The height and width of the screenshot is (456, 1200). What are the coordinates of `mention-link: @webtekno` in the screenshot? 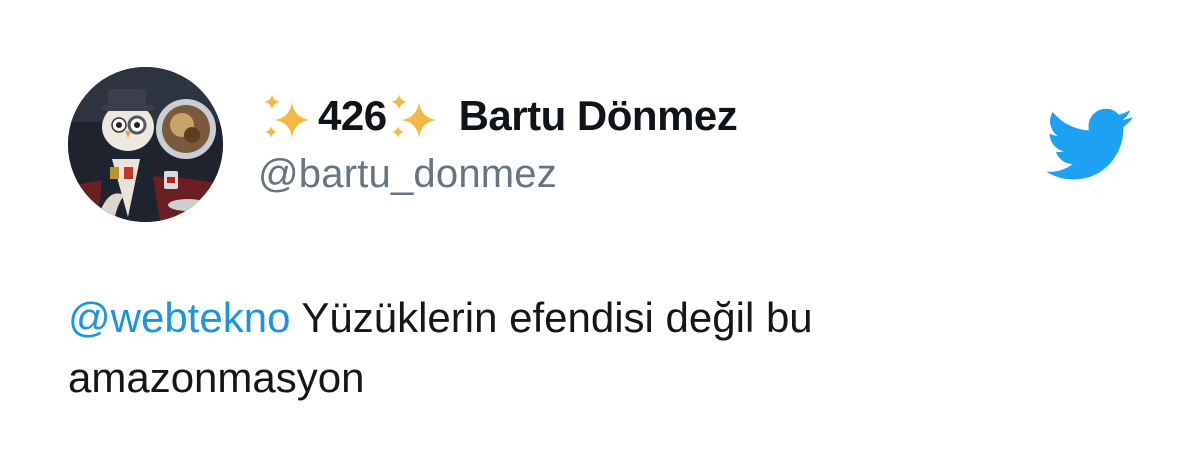 It's located at (179, 317).